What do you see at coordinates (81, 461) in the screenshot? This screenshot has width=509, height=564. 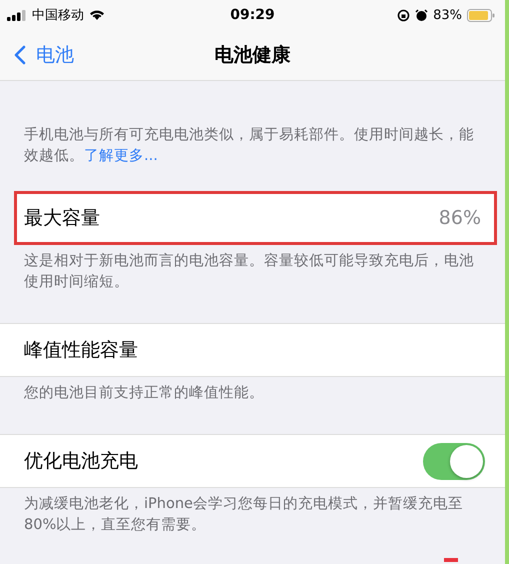 I see `row-label: 优化电池充电` at bounding box center [81, 461].